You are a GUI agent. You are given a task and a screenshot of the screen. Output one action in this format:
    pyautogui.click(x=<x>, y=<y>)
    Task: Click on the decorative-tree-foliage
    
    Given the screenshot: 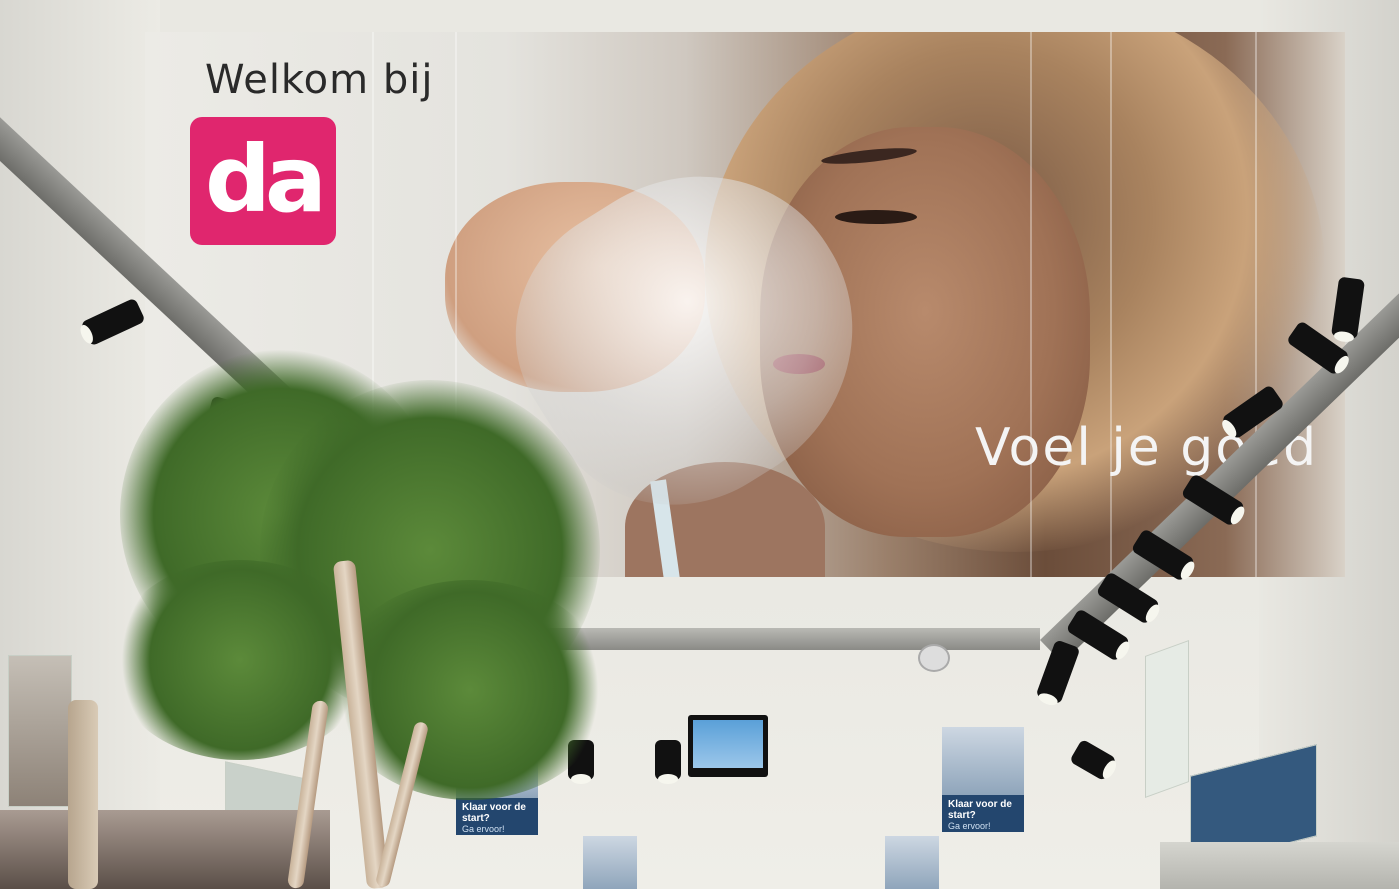 What is the action you would take?
    pyautogui.click(x=240, y=660)
    